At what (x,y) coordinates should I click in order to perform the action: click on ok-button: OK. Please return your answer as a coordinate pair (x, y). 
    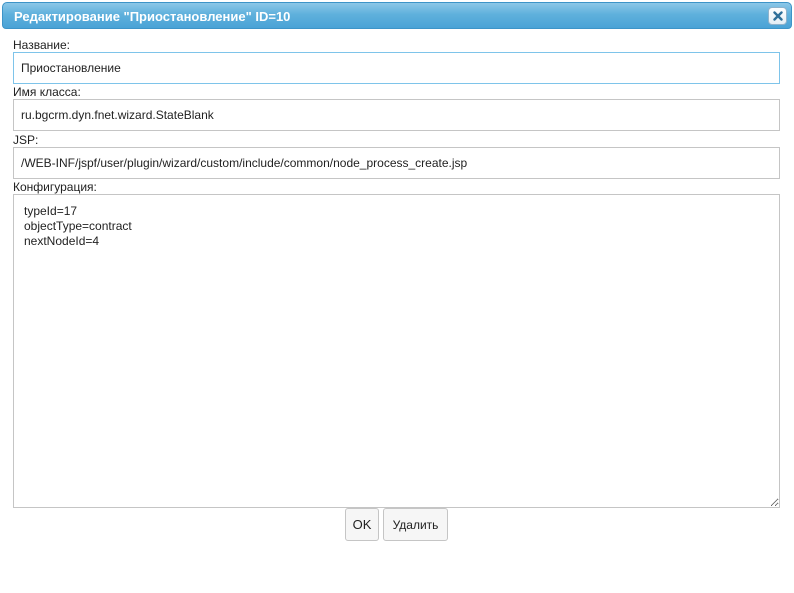
    Looking at the image, I should click on (362, 524).